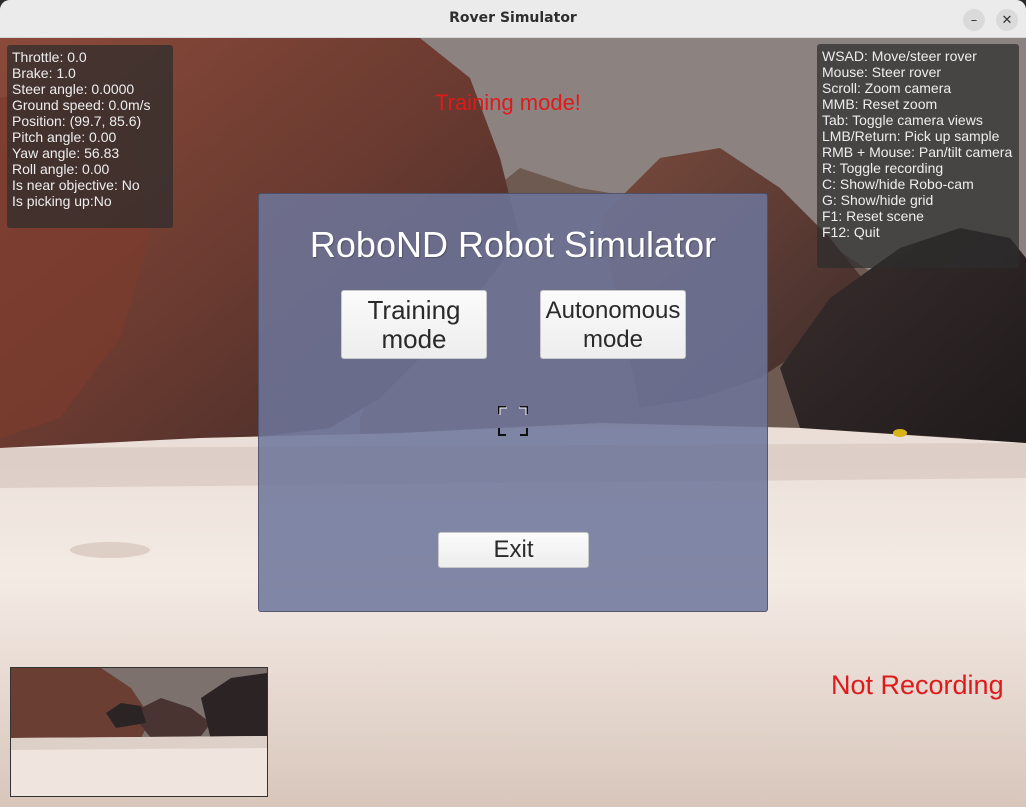 The image size is (1026, 807). Describe the element at coordinates (73, 89) in the screenshot. I see `telemetry-steer-angle: Steer angle: 0.0000` at that location.